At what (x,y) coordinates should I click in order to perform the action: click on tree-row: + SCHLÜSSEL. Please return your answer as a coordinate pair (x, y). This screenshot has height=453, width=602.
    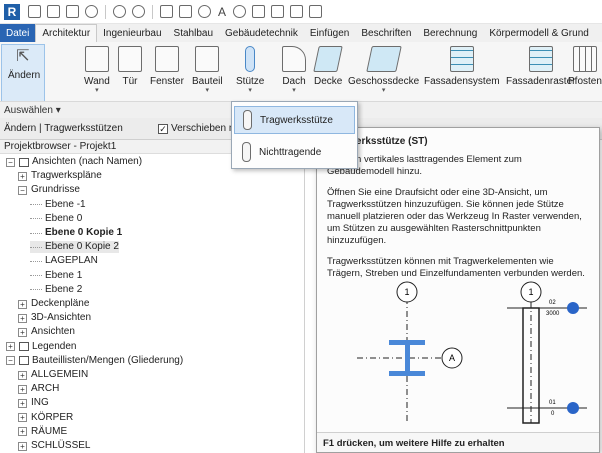
    Looking at the image, I should click on (54, 446).